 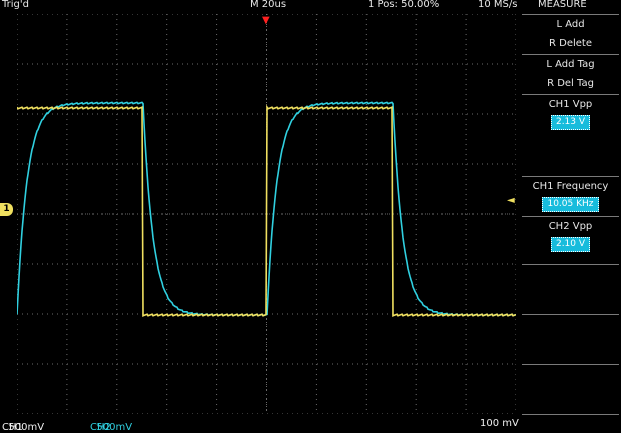 What do you see at coordinates (114, 427) in the screenshot?
I see `ch2-scale: 500mV` at bounding box center [114, 427].